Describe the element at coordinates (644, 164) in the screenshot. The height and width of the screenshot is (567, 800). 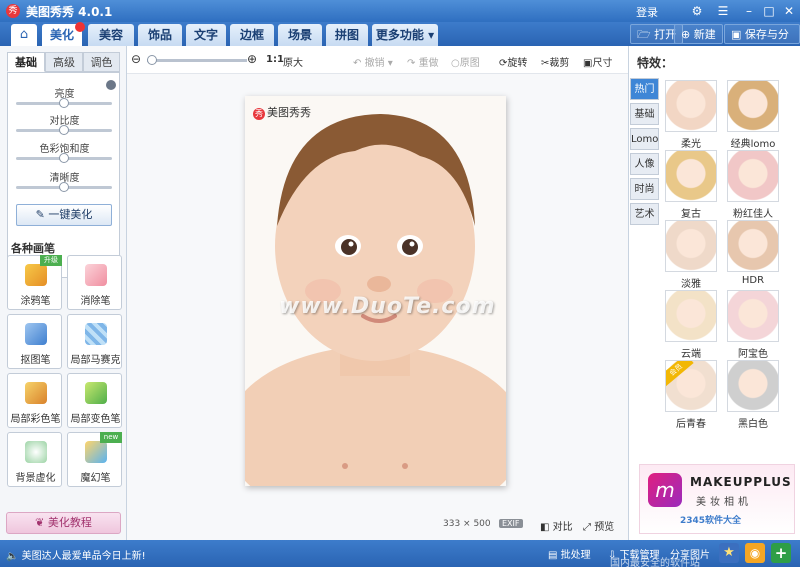
I see `category-portrait: 人像` at that location.